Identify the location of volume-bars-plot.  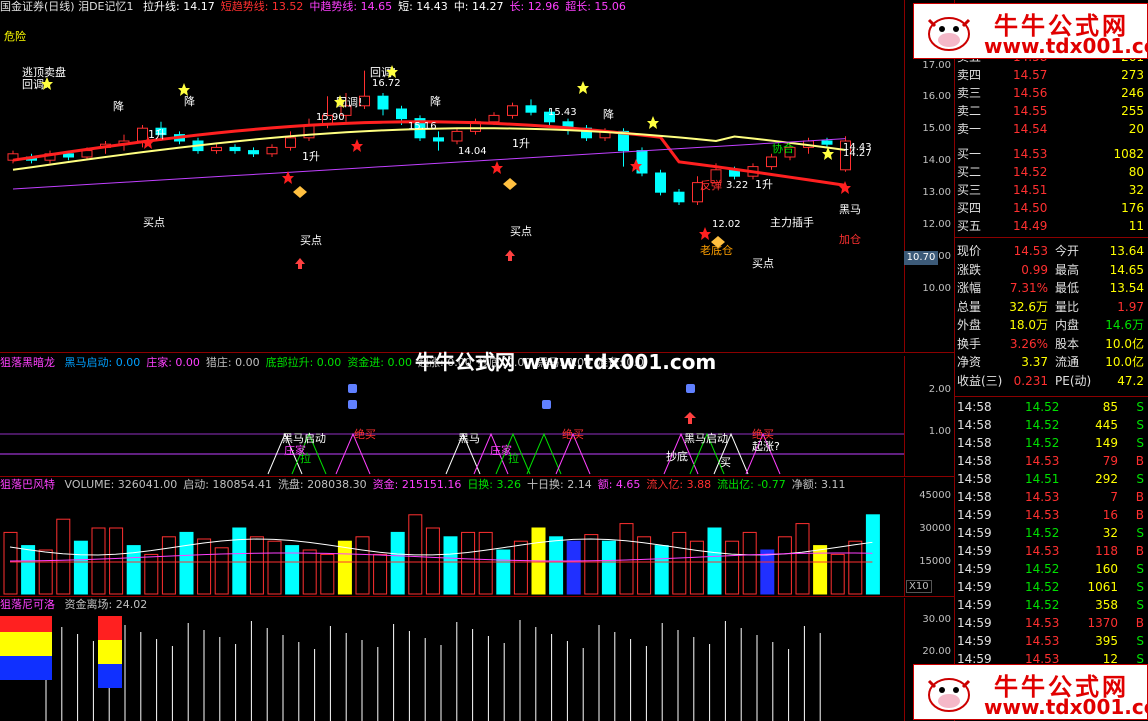
(452, 544).